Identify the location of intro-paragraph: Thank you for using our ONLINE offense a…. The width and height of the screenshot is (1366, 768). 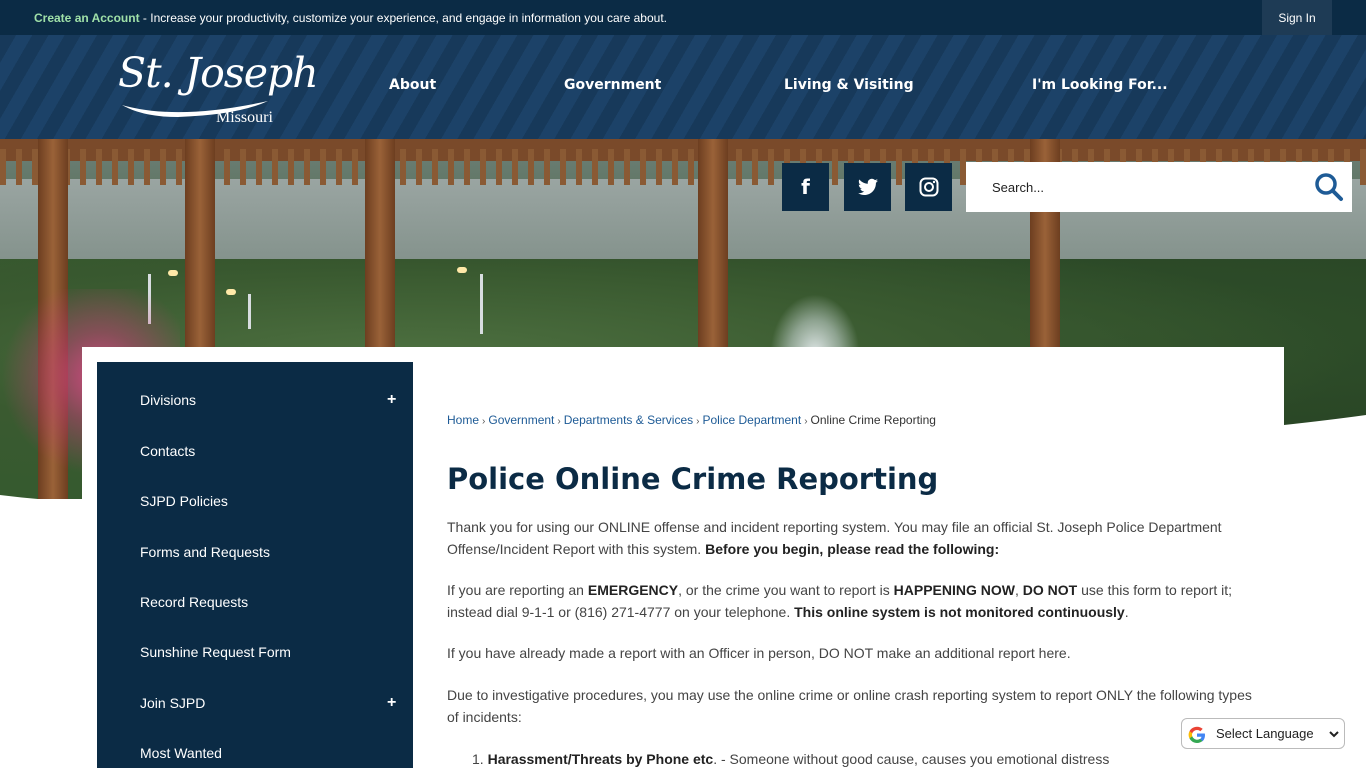
(852, 538).